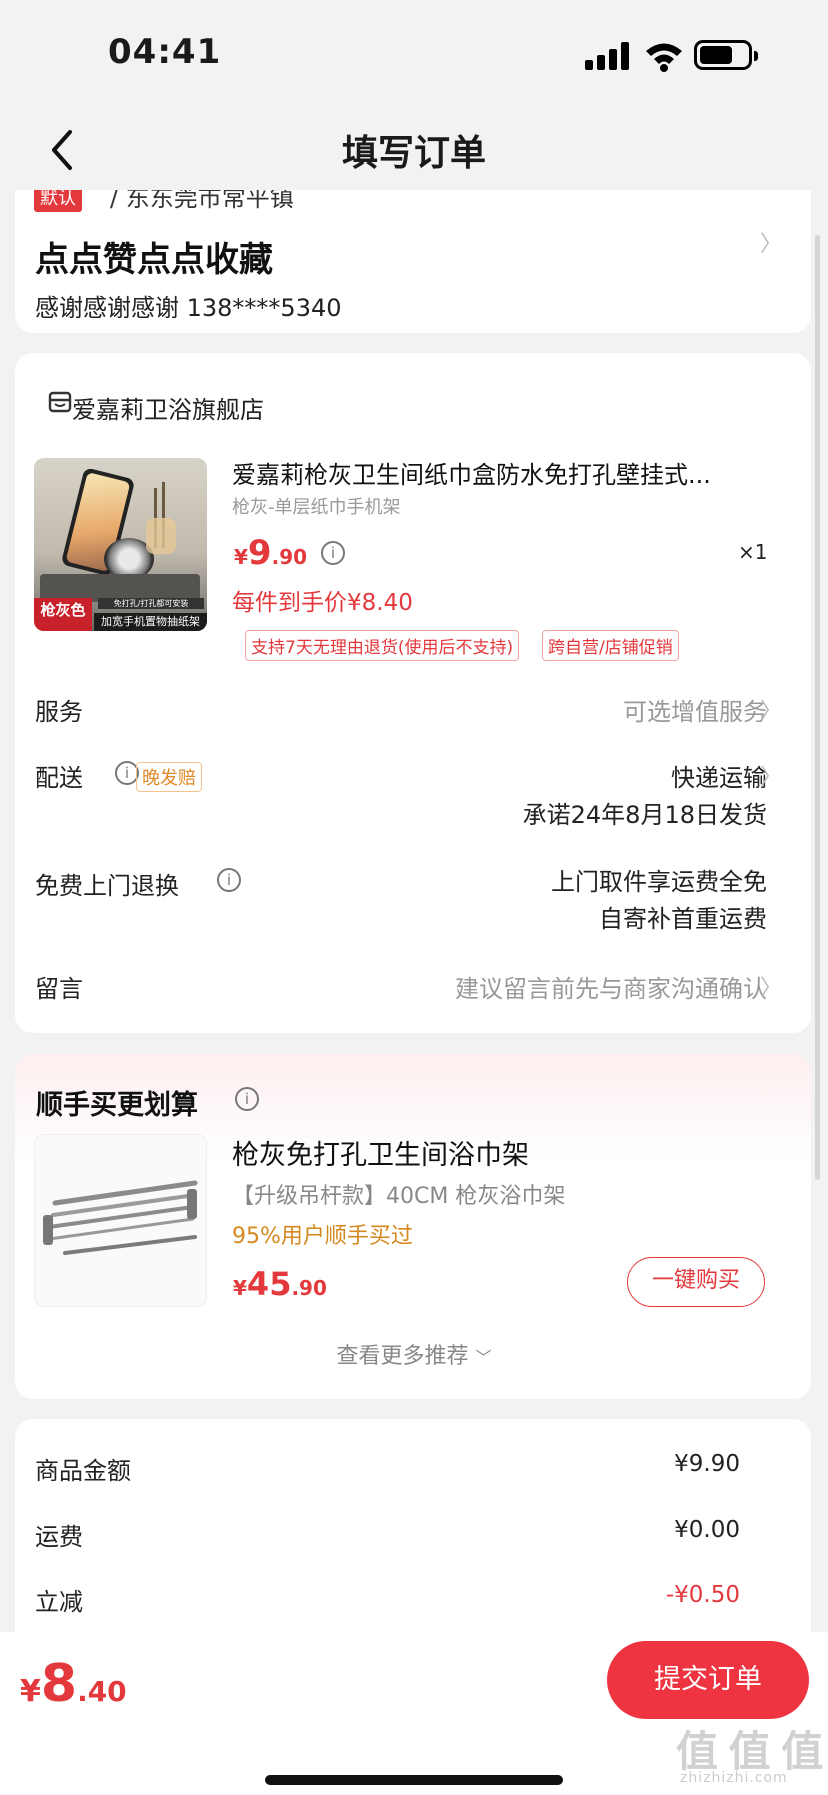 This screenshot has height=1795, width=828. I want to click on towel-rack-illustration, so click(120, 1217).